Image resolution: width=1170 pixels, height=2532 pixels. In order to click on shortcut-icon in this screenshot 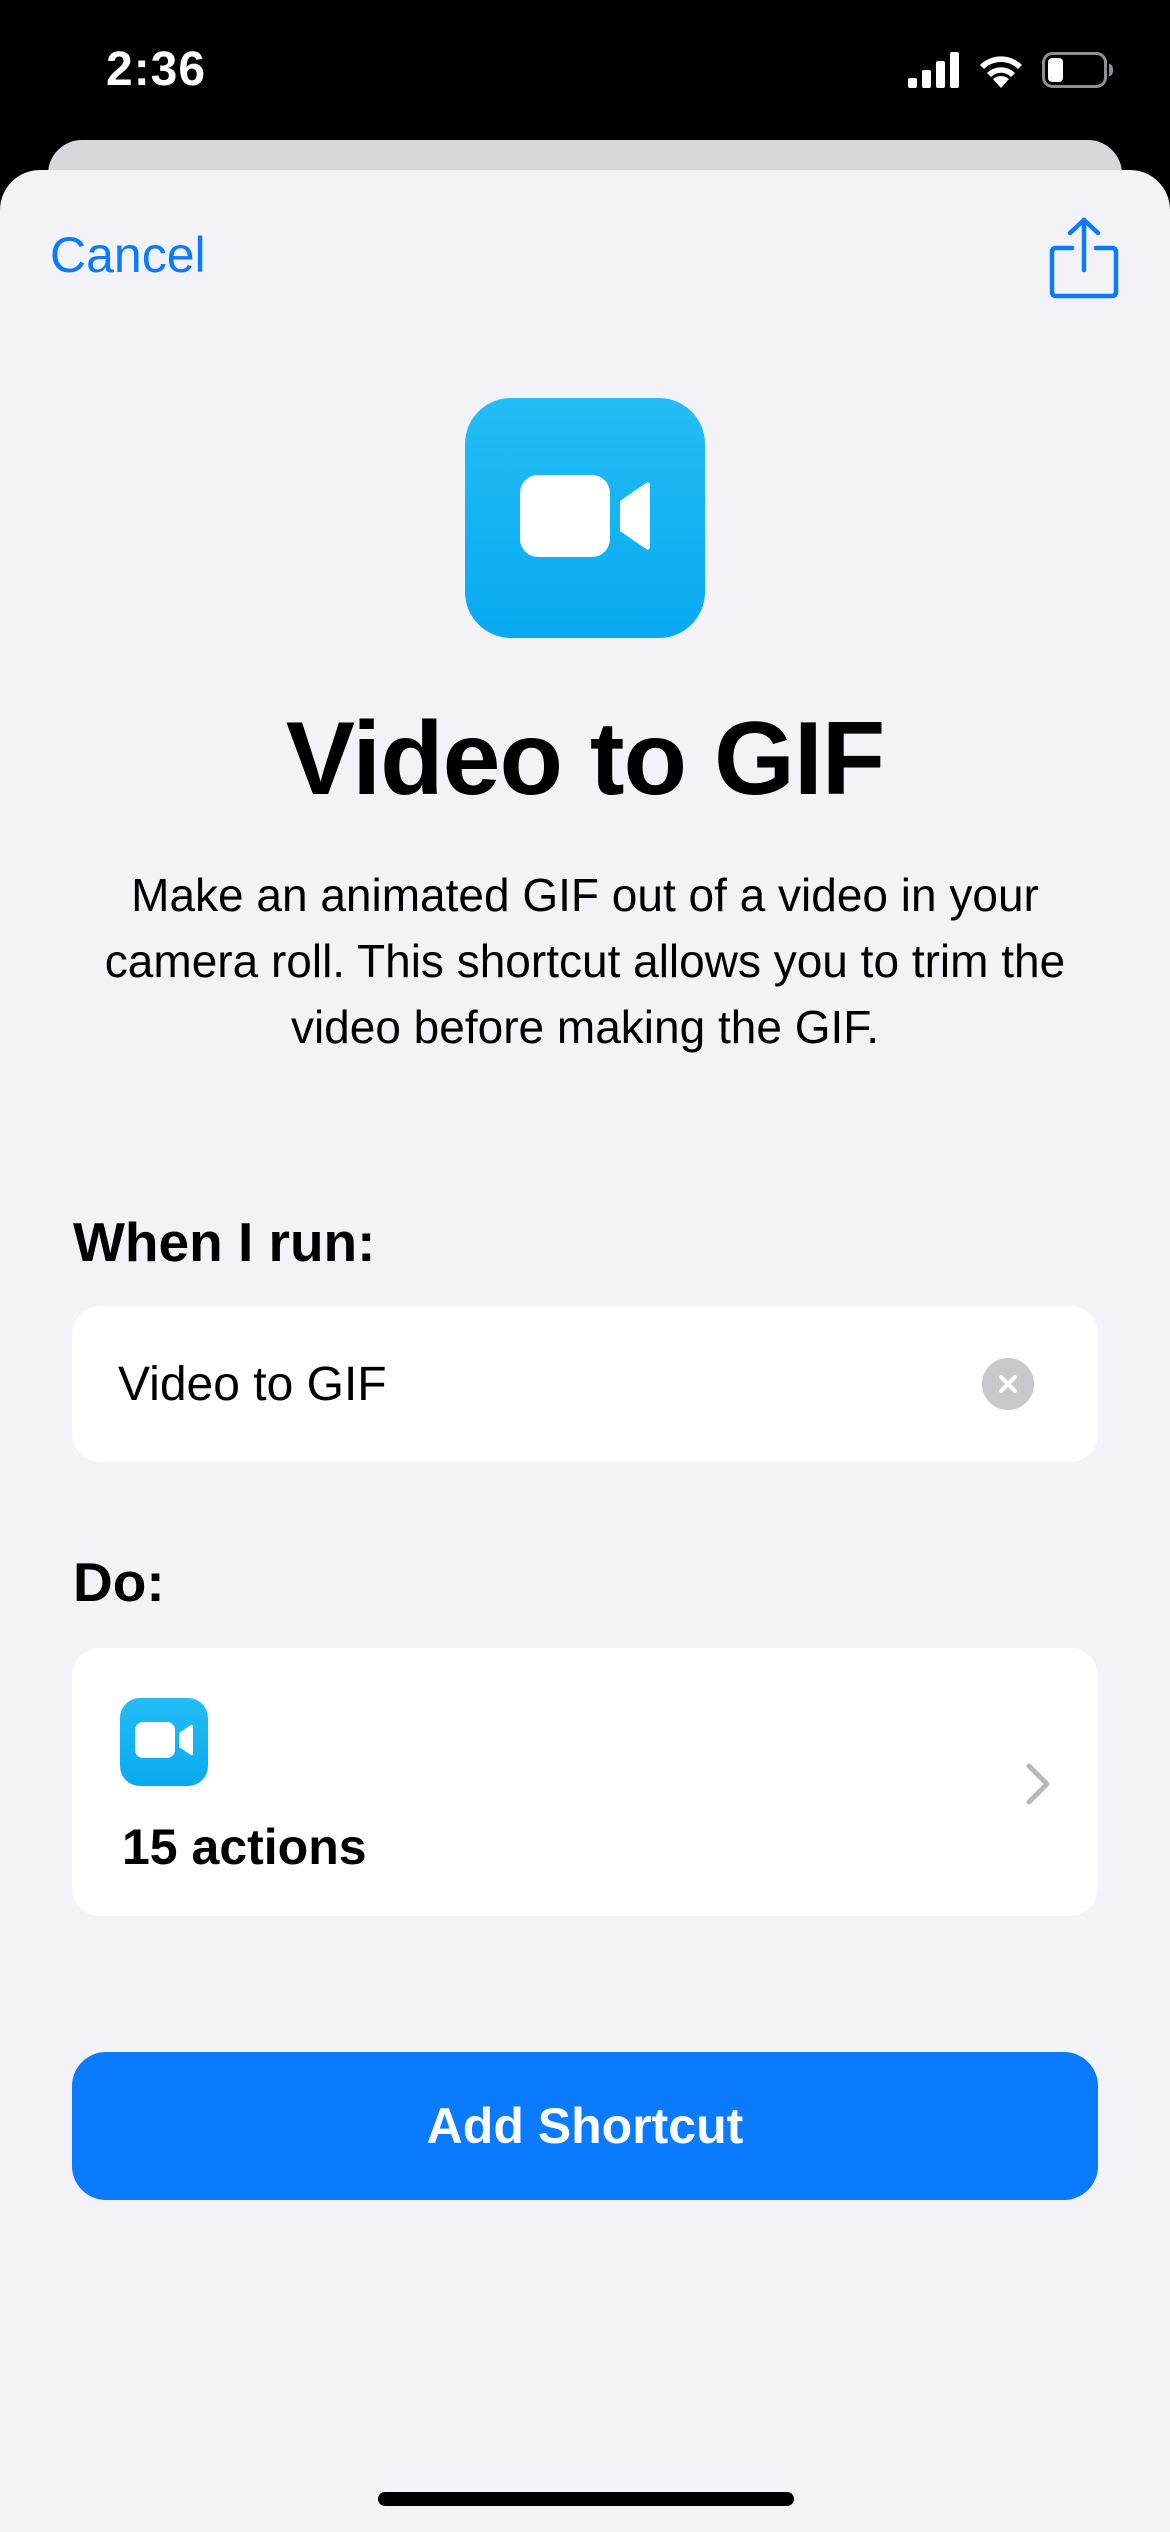, I will do `click(585, 518)`.